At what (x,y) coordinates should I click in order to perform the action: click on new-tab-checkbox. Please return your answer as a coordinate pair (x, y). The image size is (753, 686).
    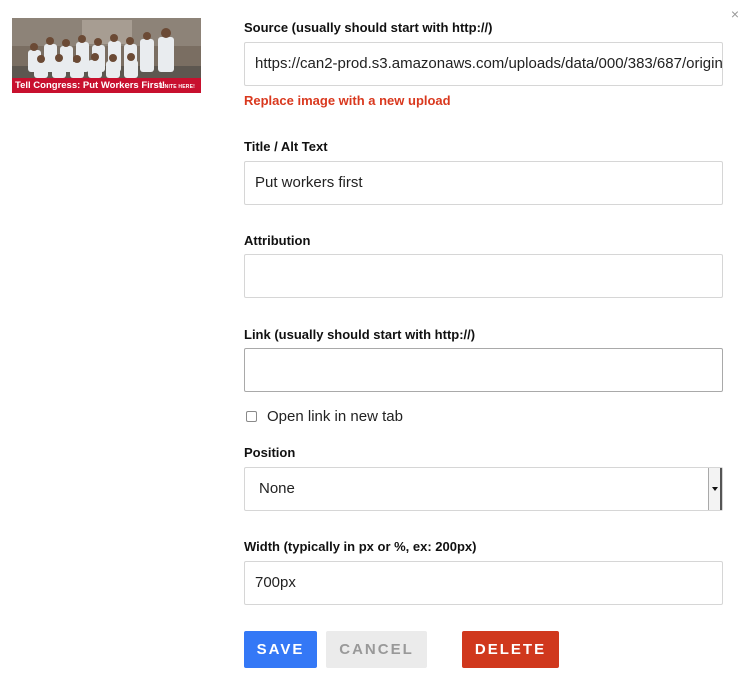
    Looking at the image, I should click on (251, 416).